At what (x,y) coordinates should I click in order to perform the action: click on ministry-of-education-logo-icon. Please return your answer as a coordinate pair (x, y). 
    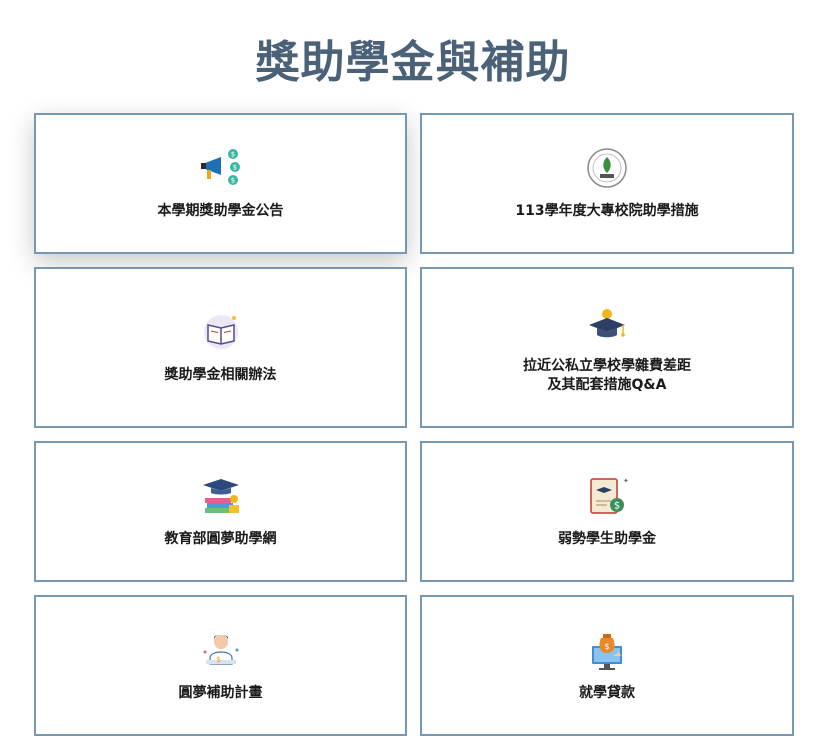
    Looking at the image, I should click on (607, 168).